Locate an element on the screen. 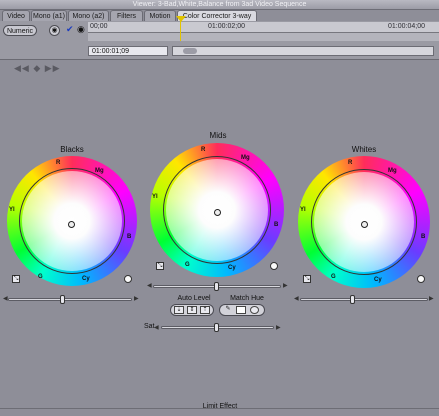 Image resolution: width=439 pixels, height=416 pixels. whites-title: Whites is located at coordinates (364, 149).